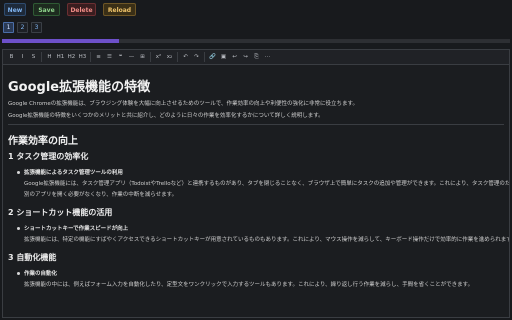 The image size is (512, 320). Describe the element at coordinates (46, 9) in the screenshot. I see `save-button: Save` at that location.